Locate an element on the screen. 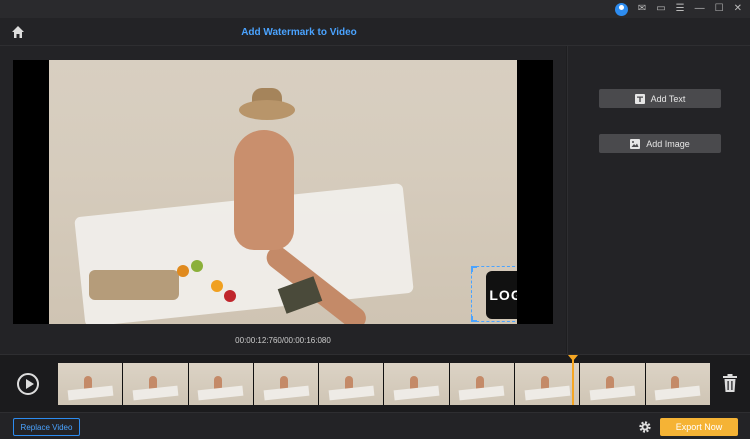 The width and height of the screenshot is (750, 439). trash-icon is located at coordinates (730, 383).